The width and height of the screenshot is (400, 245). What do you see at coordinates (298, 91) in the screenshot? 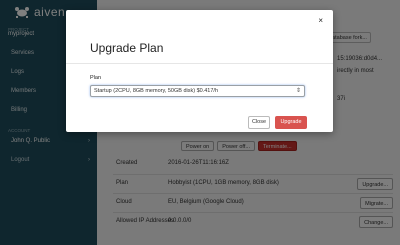
I see `select-arrows-icon: ⇕` at bounding box center [298, 91].